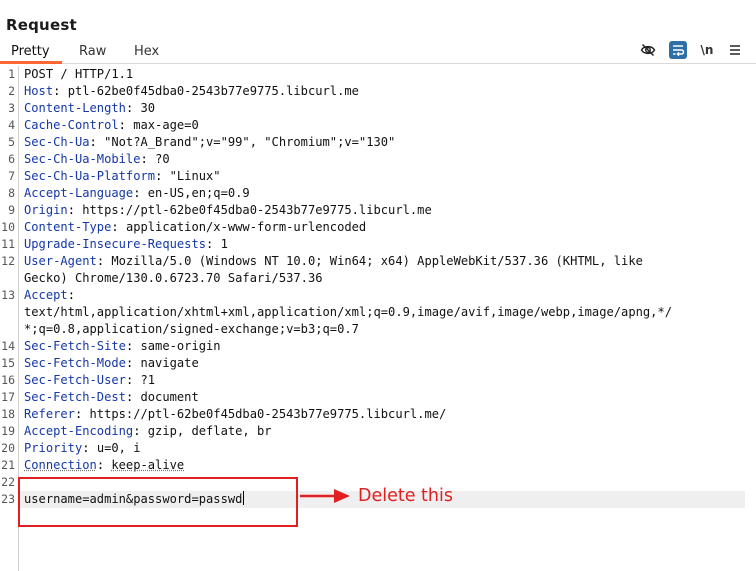 The image size is (756, 571). I want to click on line-number: 12, so click(8, 261).